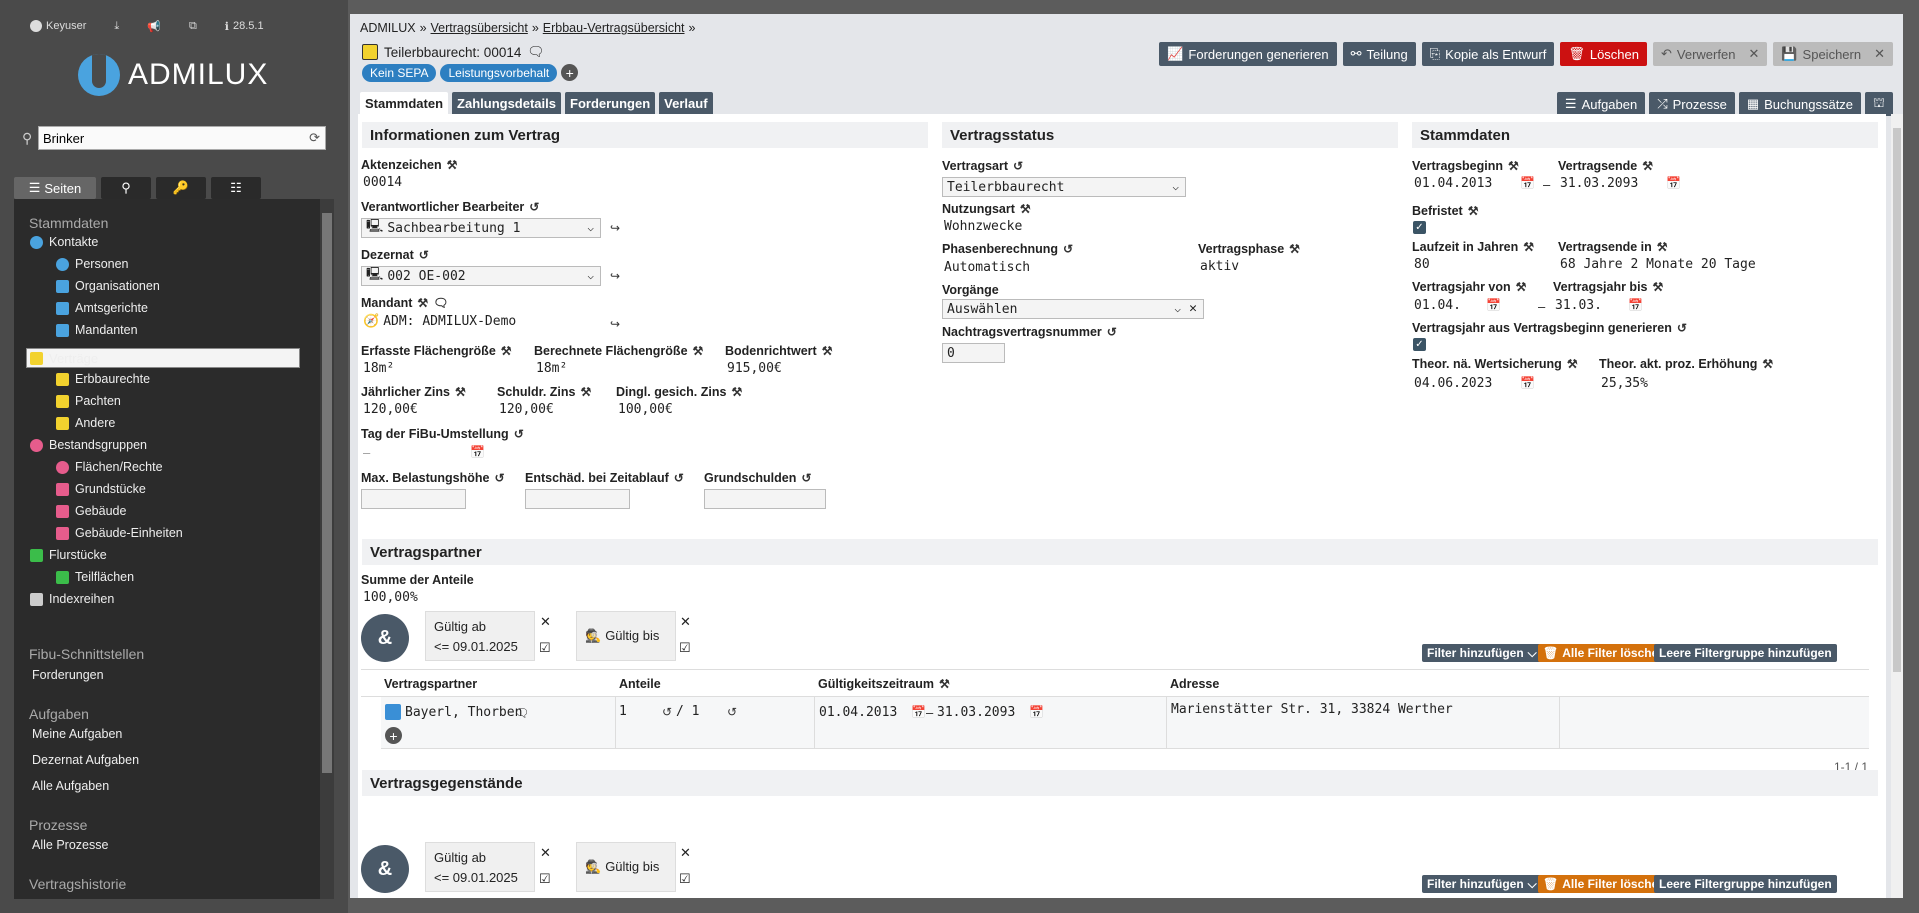 The image size is (1919, 913). What do you see at coordinates (1488, 54) in the screenshot?
I see `kopie-button: ⎘ Kopie als Entwurf` at bounding box center [1488, 54].